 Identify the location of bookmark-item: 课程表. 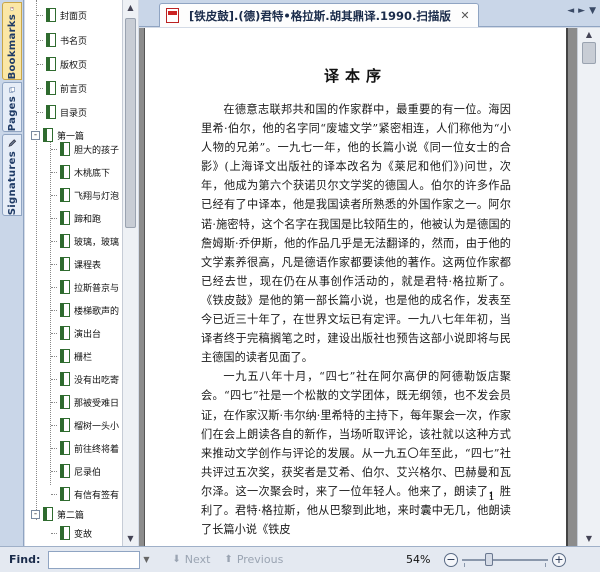
(76, 264).